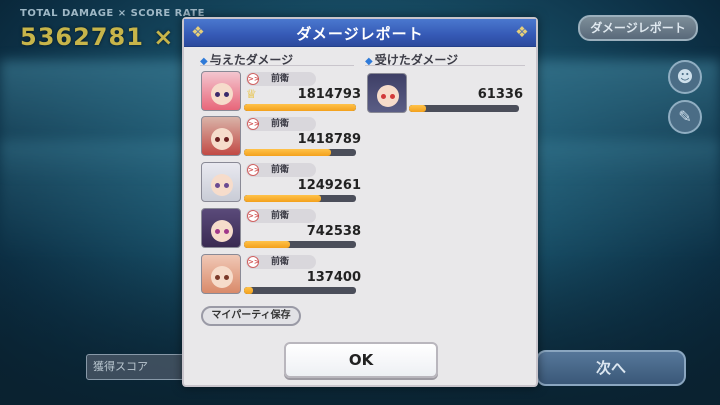 The image size is (720, 405). I want to click on damage-report-button: ダメージレポート, so click(638, 28).